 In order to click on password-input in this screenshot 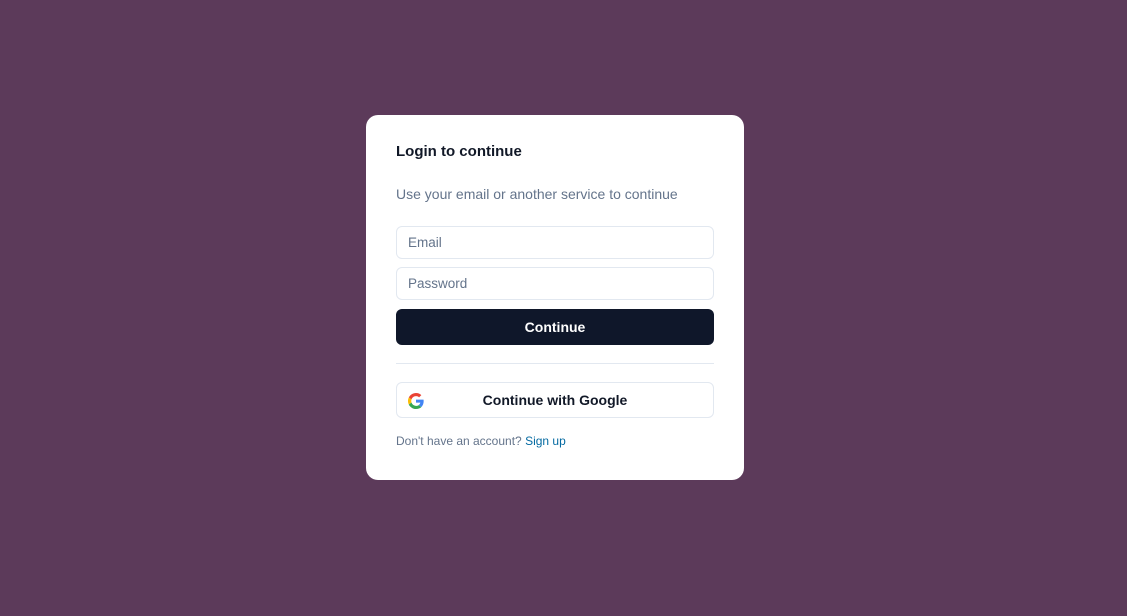, I will do `click(555, 283)`.